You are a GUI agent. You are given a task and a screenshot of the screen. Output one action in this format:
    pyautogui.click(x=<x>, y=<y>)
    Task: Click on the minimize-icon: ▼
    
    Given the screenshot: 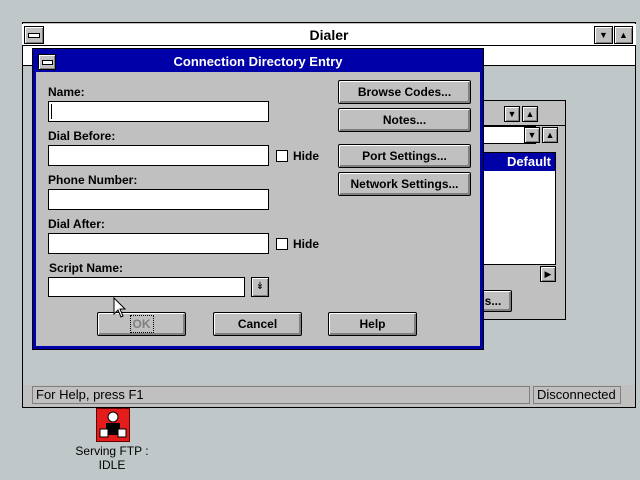 What is the action you would take?
    pyautogui.click(x=603, y=35)
    